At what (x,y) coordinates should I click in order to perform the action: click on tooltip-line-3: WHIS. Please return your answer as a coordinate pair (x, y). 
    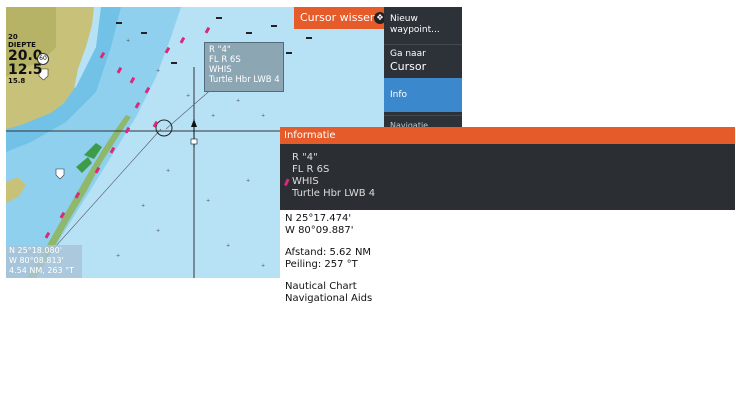
    Looking at the image, I should click on (220, 70).